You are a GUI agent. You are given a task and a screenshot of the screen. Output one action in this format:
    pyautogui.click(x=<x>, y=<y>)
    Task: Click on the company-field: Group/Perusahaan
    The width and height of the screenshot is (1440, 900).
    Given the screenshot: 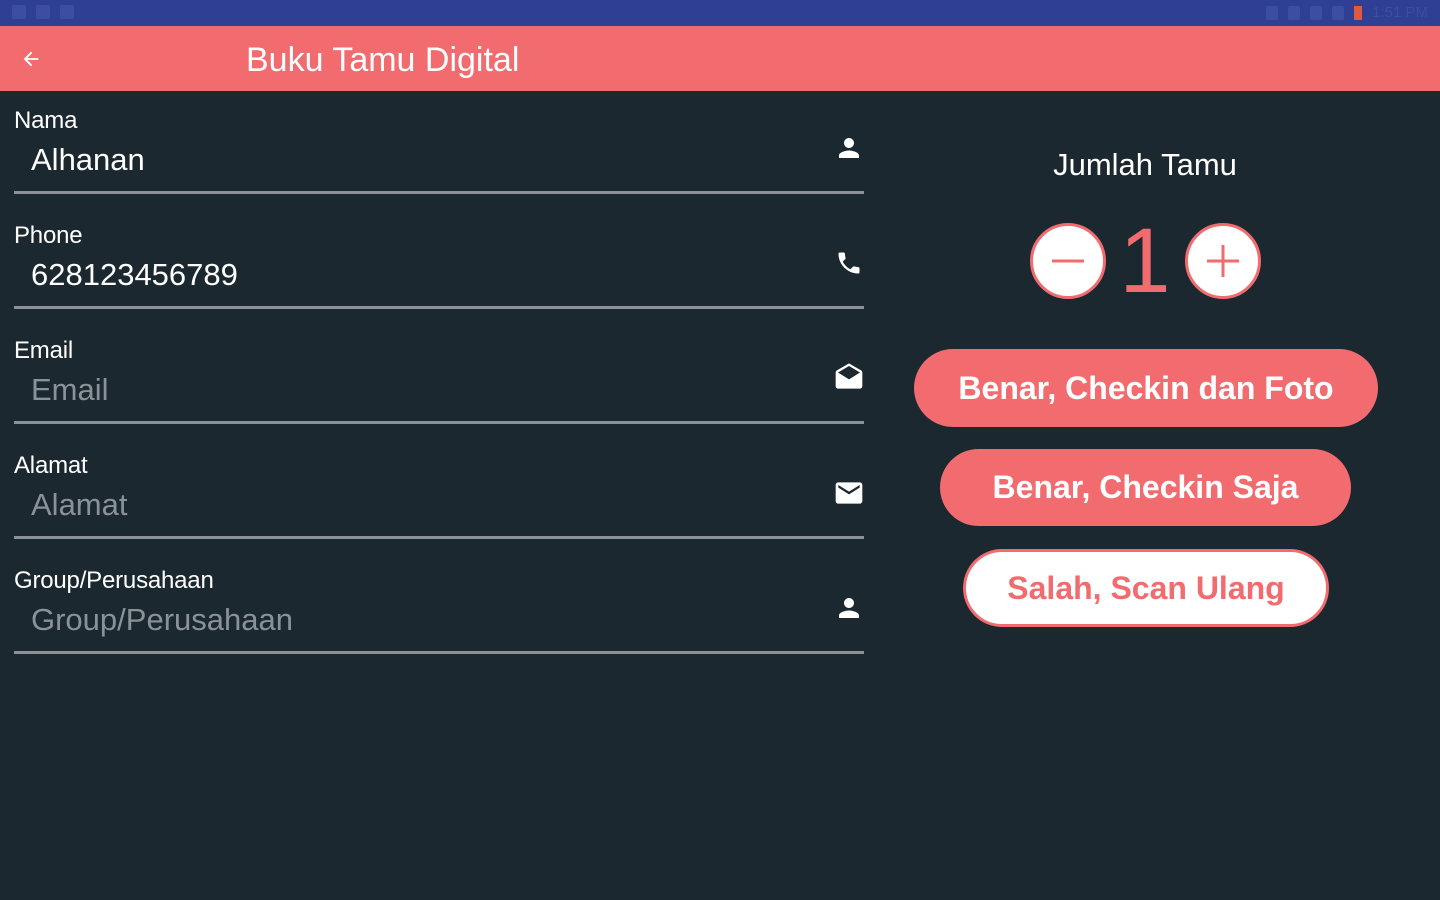 What is the action you would take?
    pyautogui.click(x=439, y=608)
    